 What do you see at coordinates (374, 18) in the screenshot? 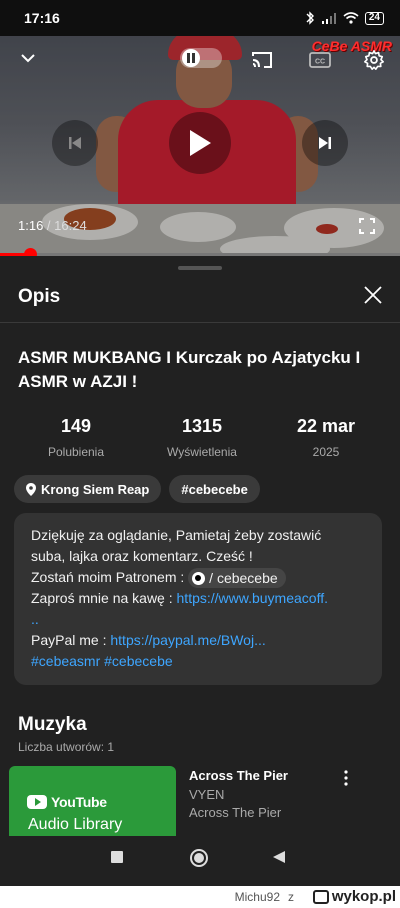
I see `battery-indicator: 24` at bounding box center [374, 18].